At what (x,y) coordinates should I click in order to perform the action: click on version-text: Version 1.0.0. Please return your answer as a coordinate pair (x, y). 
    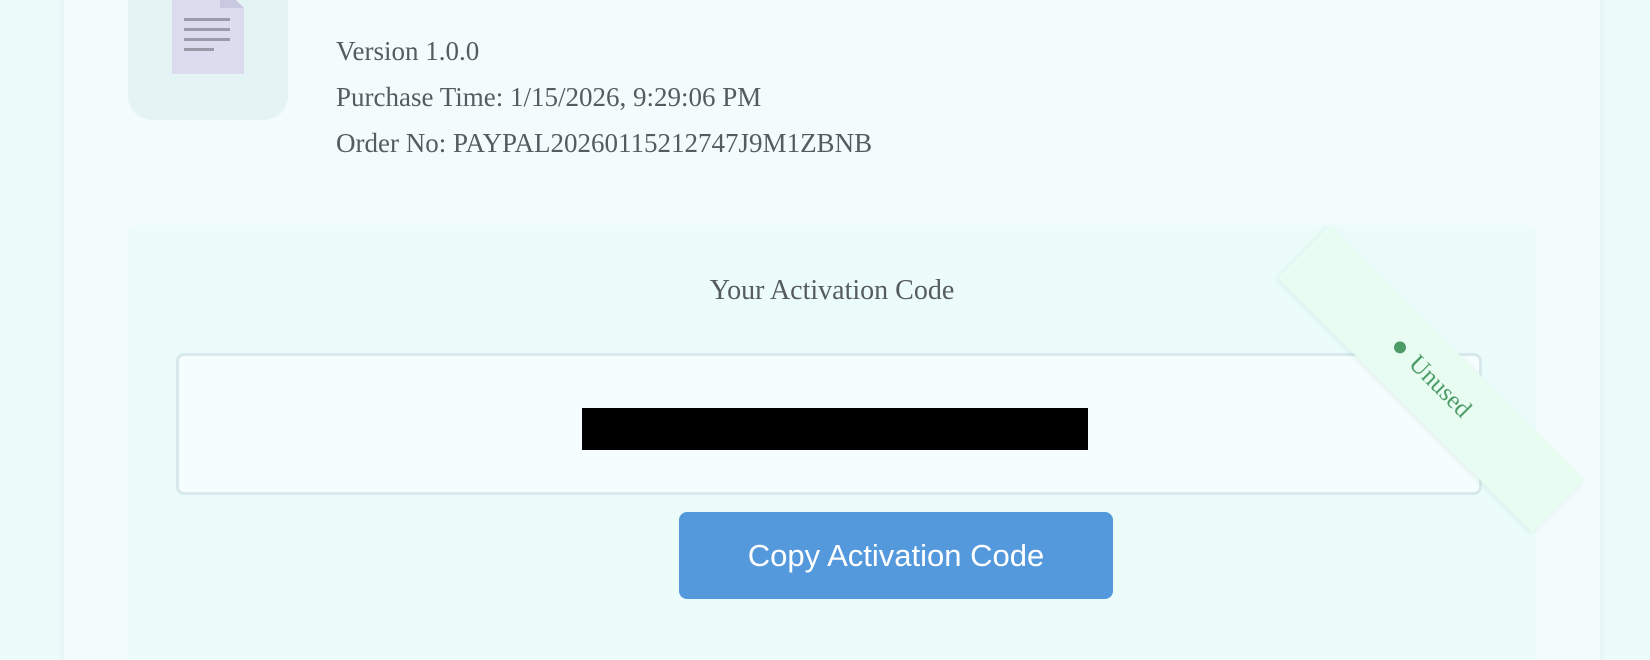
    Looking at the image, I should click on (408, 51).